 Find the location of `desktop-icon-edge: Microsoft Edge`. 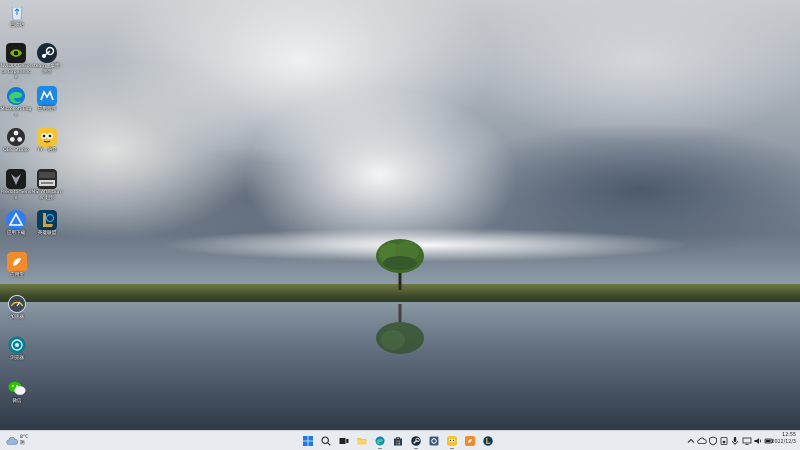

desktop-icon-edge: Microsoft Edge is located at coordinates (16, 102).